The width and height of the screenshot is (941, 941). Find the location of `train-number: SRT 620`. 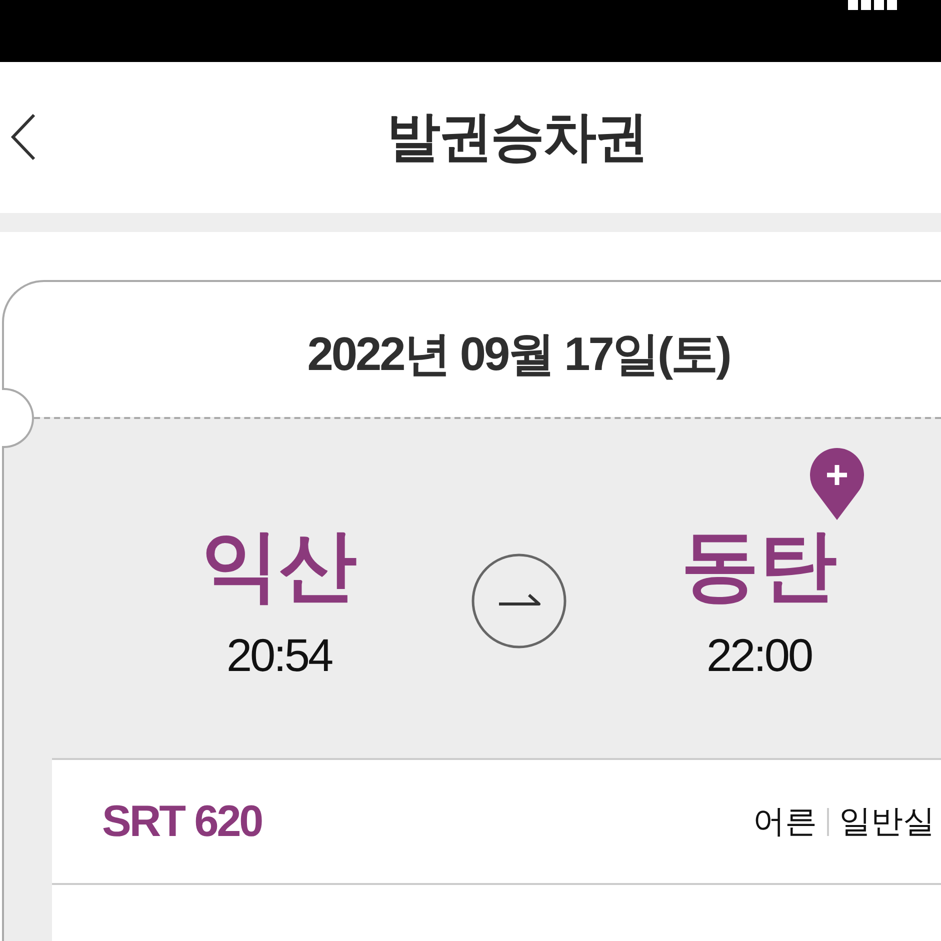

train-number: SRT 620 is located at coordinates (182, 821).